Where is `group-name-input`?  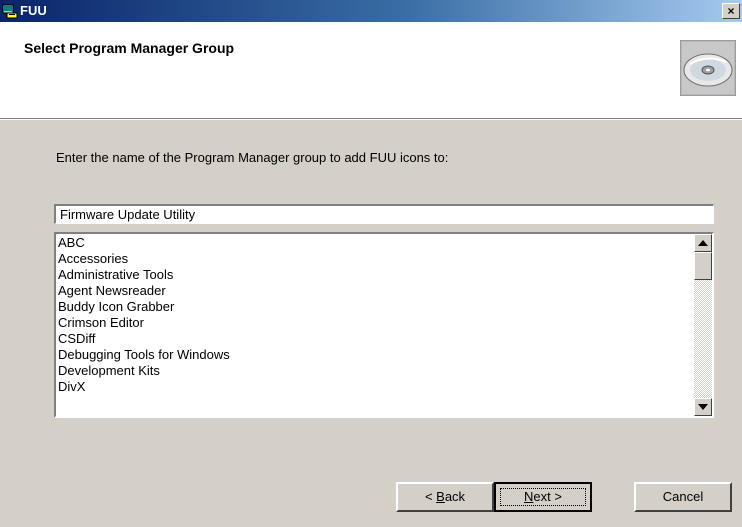
group-name-input is located at coordinates (384, 214).